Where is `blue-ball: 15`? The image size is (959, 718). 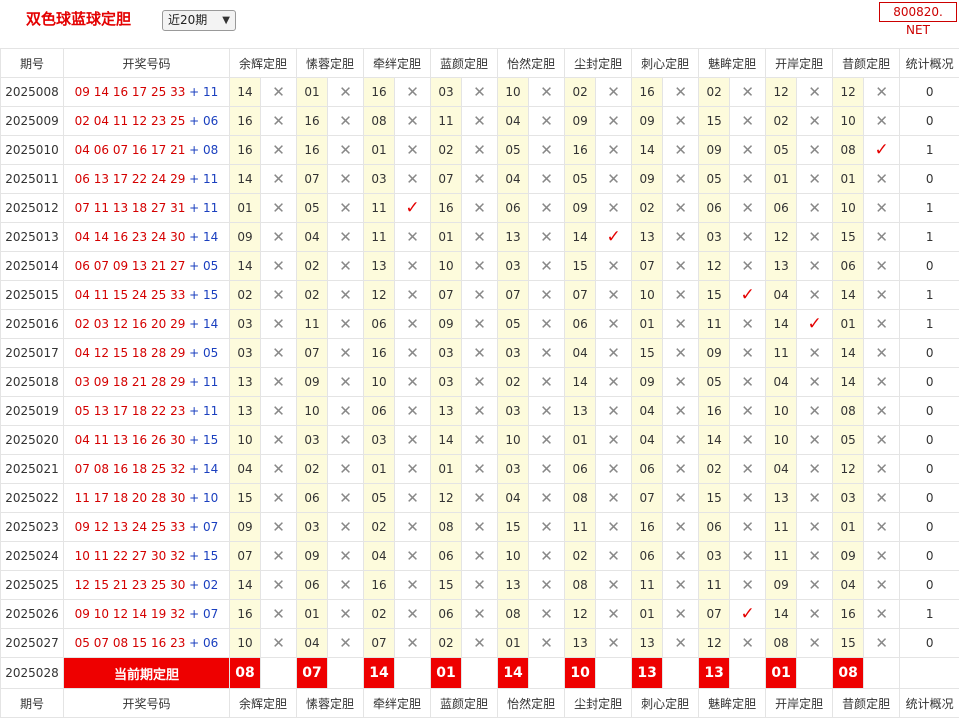 blue-ball: 15 is located at coordinates (210, 556).